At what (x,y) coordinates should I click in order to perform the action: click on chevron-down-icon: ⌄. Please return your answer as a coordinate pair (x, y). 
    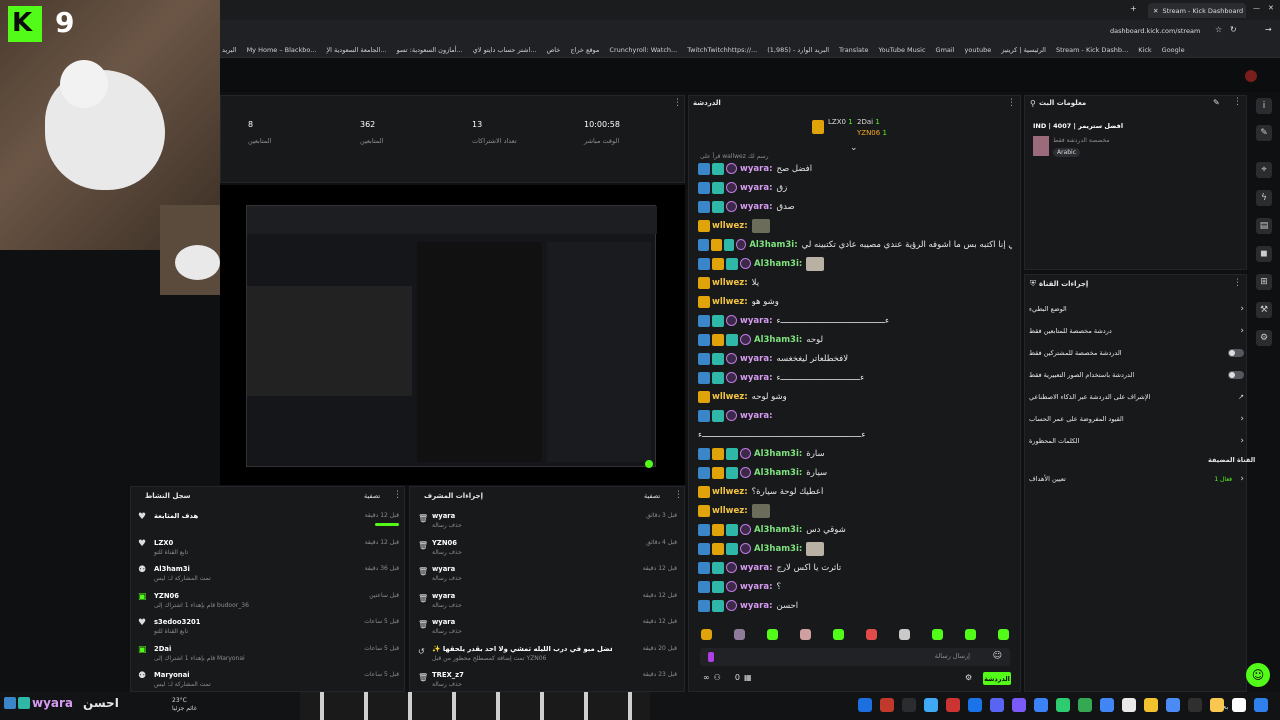
    Looking at the image, I should click on (854, 148).